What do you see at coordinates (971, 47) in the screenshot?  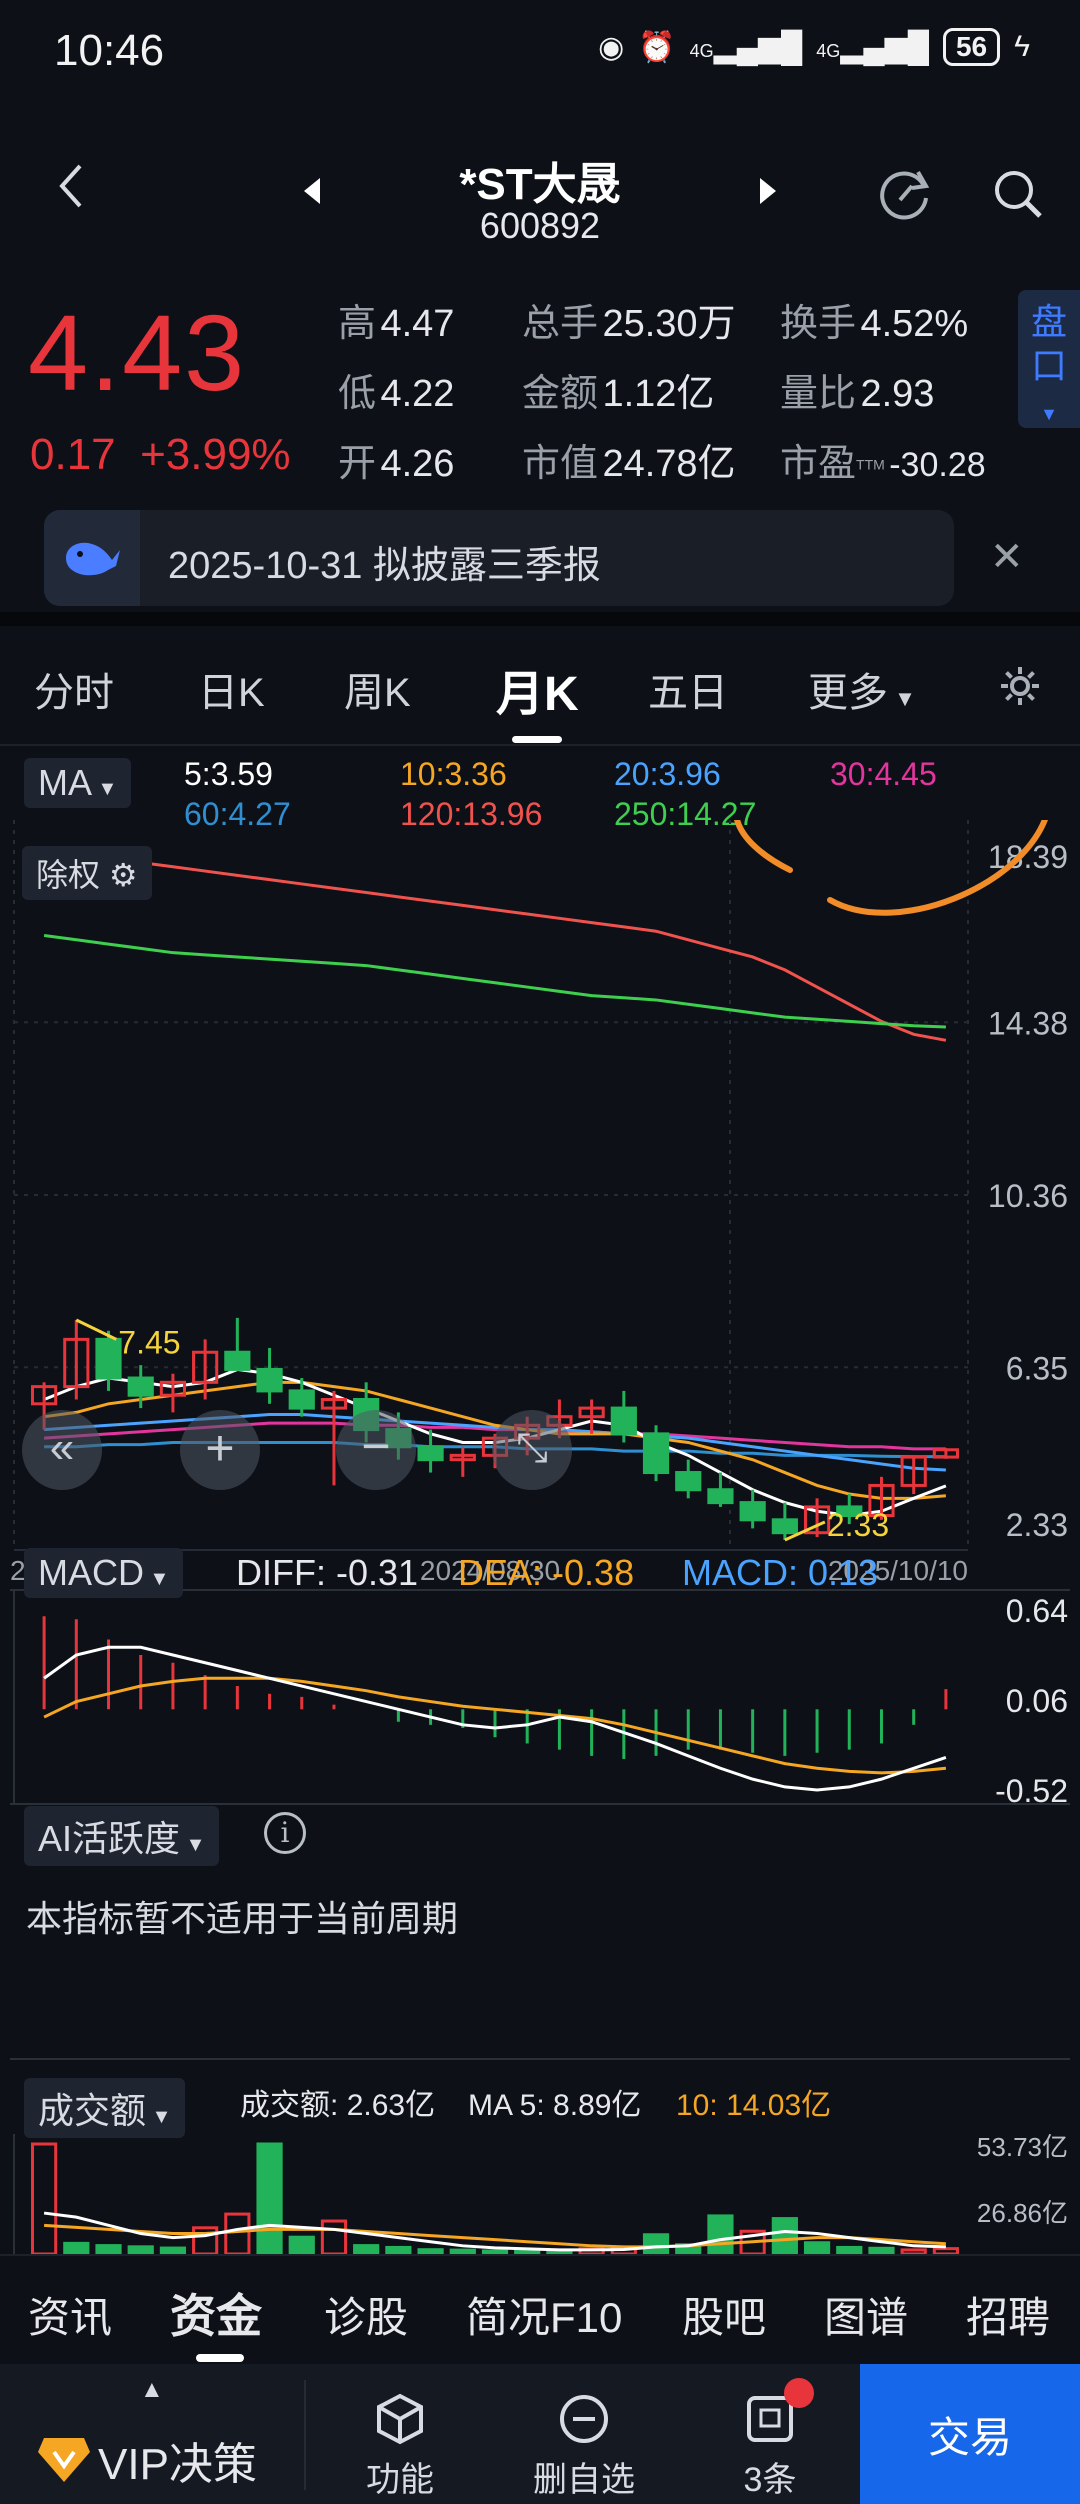 I see `battery-icon: 56` at bounding box center [971, 47].